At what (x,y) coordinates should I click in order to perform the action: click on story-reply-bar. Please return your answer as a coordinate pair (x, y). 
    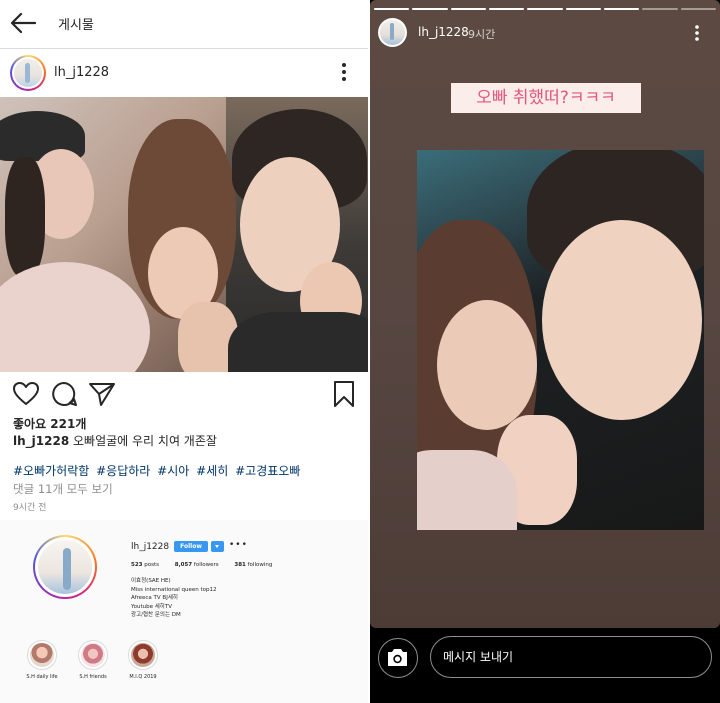
    Looking at the image, I should click on (545, 665).